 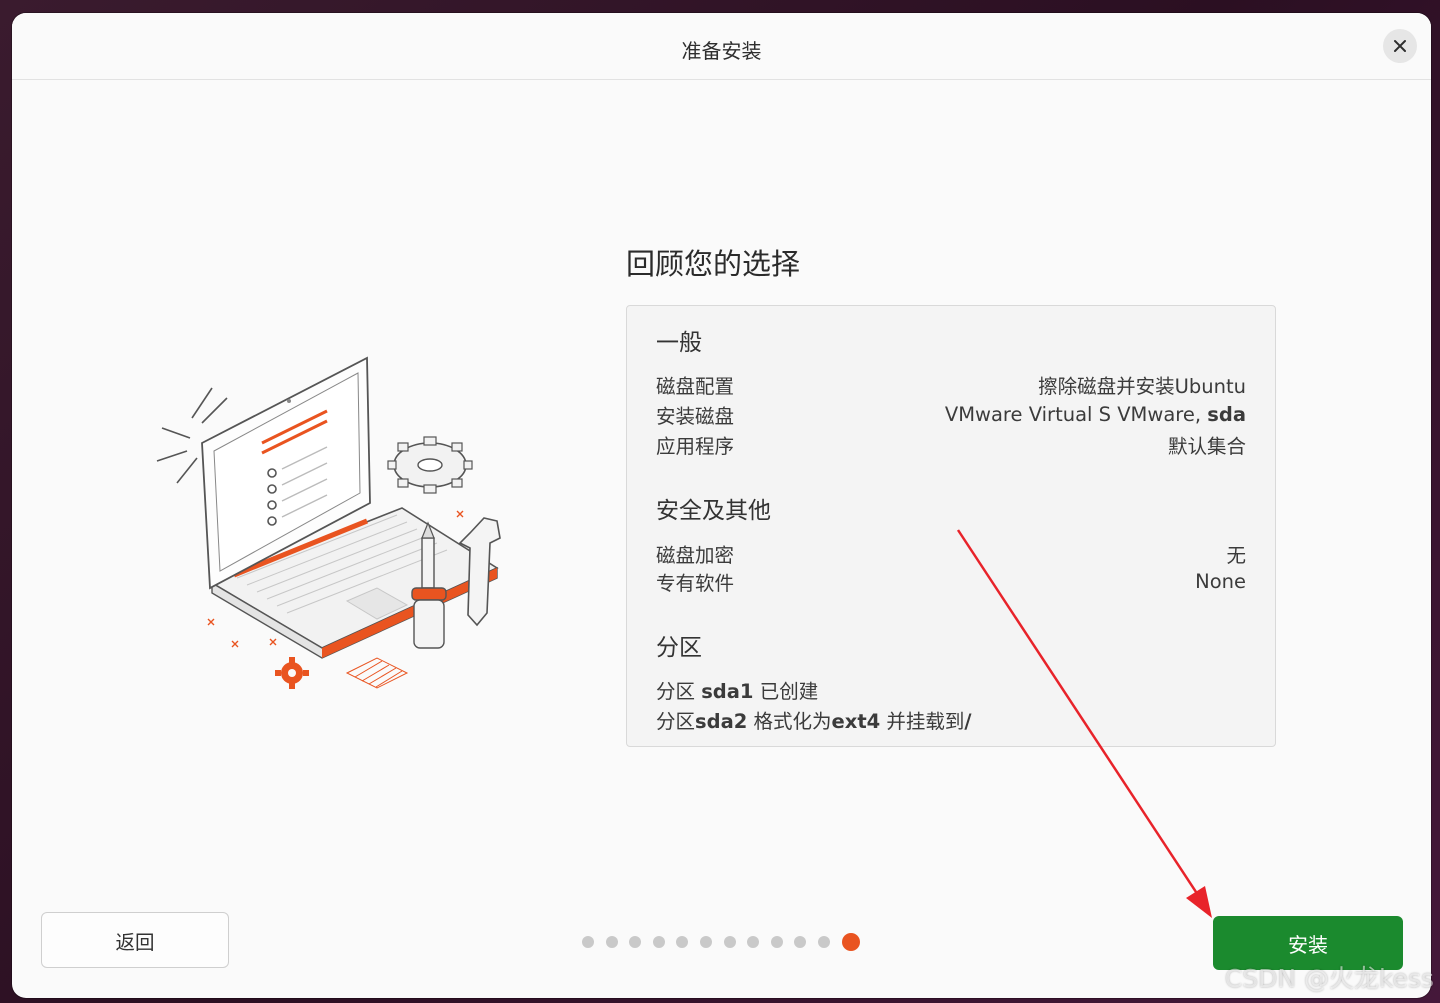 I want to click on close-icon, so click(x=1400, y=46).